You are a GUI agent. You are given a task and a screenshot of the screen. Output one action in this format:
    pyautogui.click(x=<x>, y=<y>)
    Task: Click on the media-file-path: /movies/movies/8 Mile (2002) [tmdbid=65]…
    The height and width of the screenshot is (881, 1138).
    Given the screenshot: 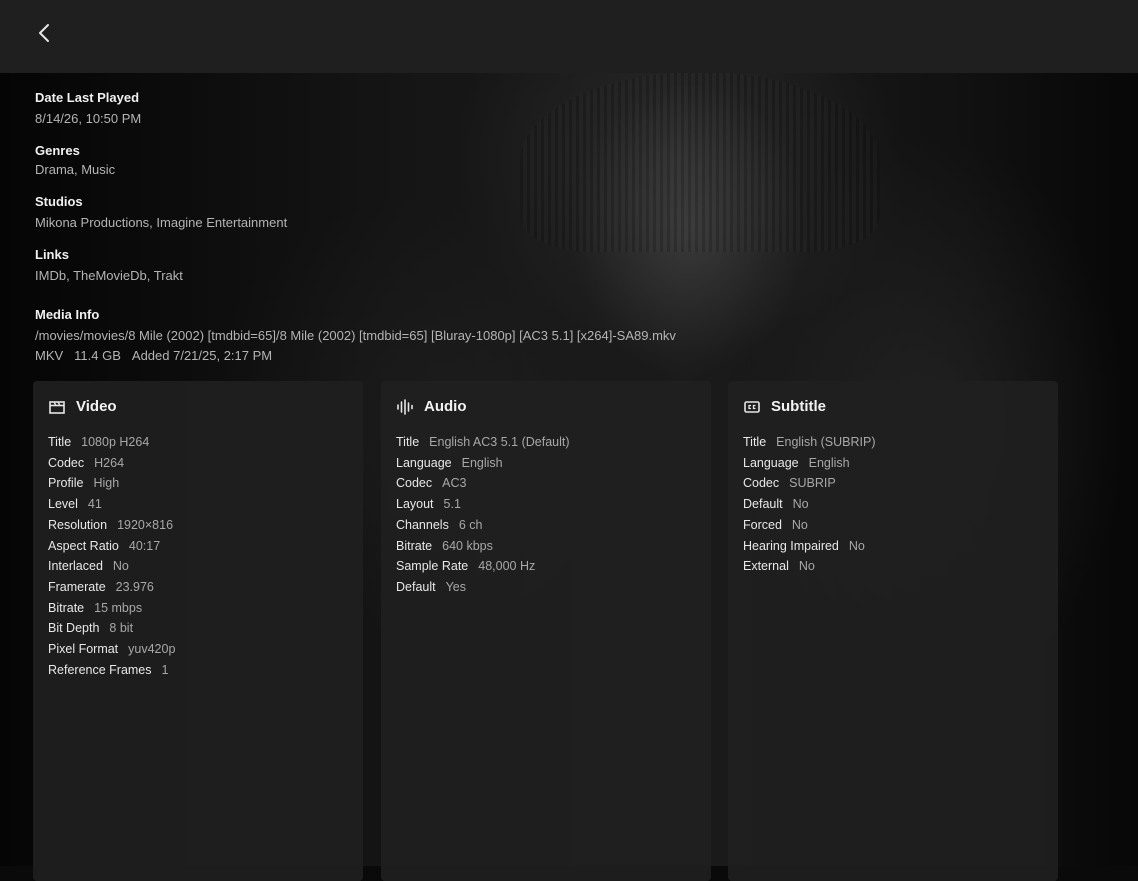 What is the action you would take?
    pyautogui.click(x=355, y=335)
    